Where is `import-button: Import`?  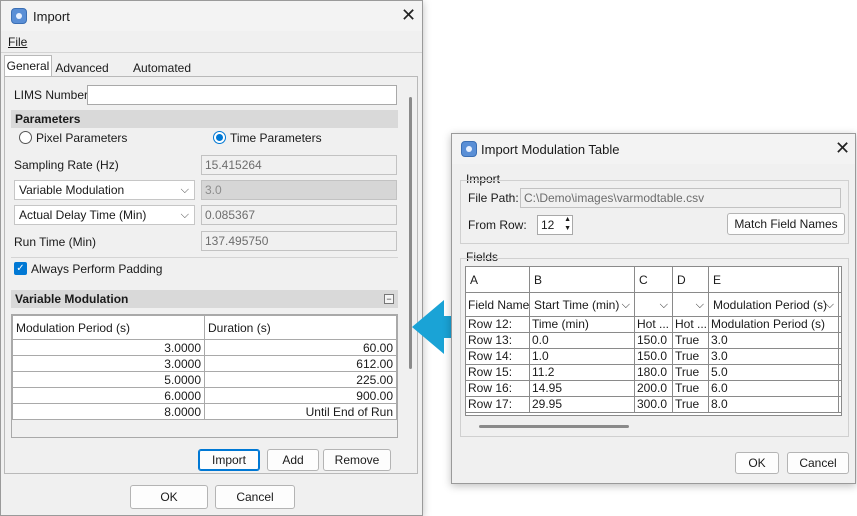 import-button: Import is located at coordinates (229, 460).